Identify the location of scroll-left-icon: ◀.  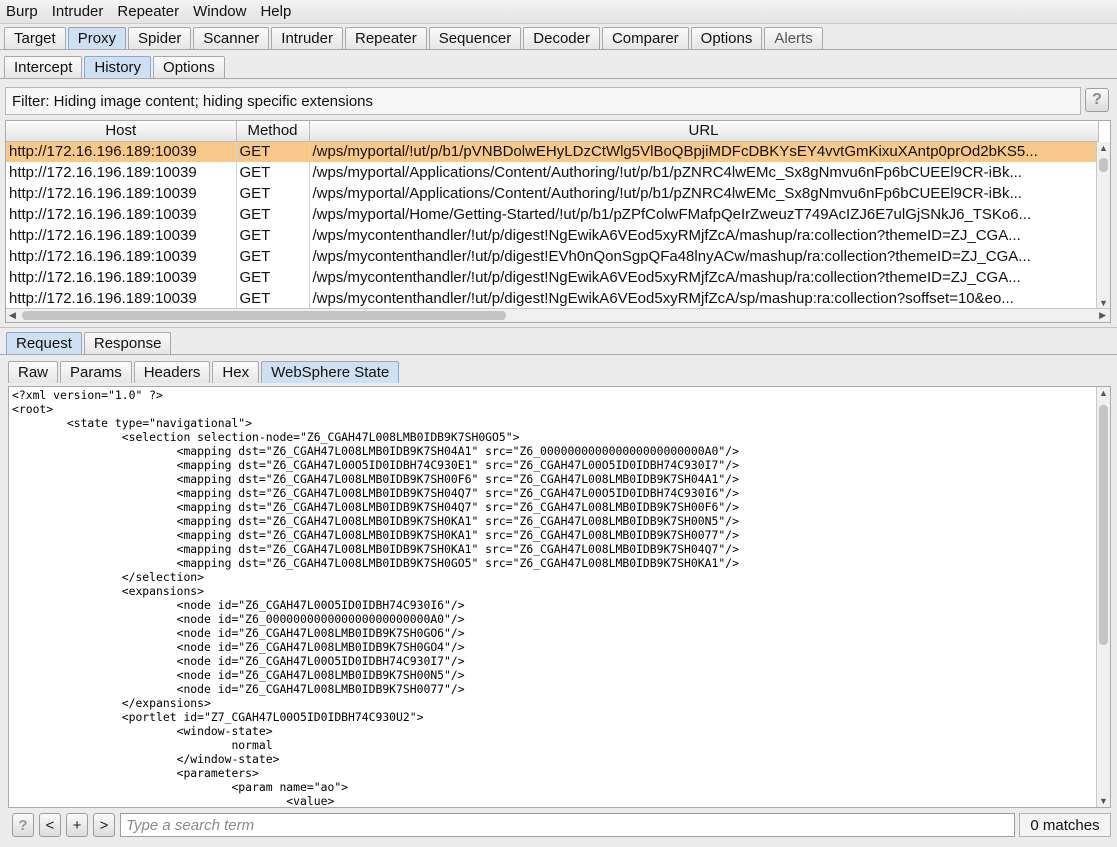
(12, 315).